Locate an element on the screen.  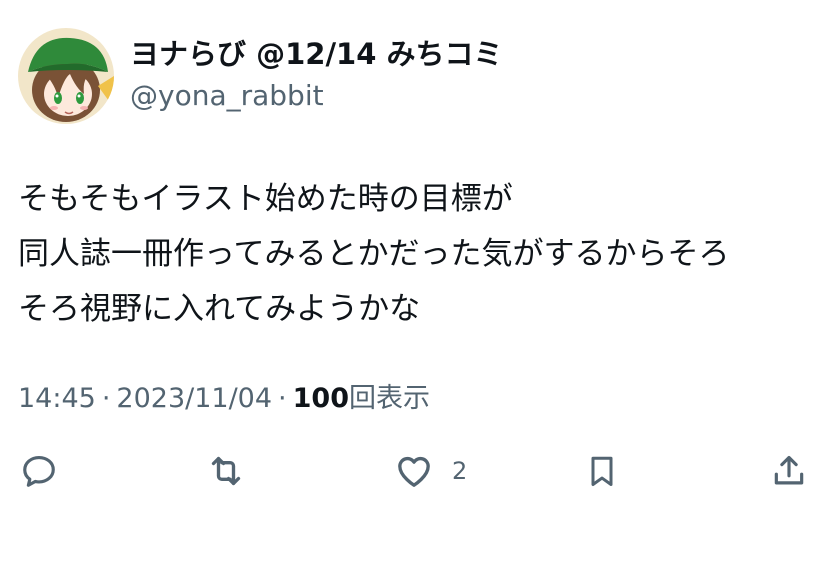
reply-button is located at coordinates (39, 471).